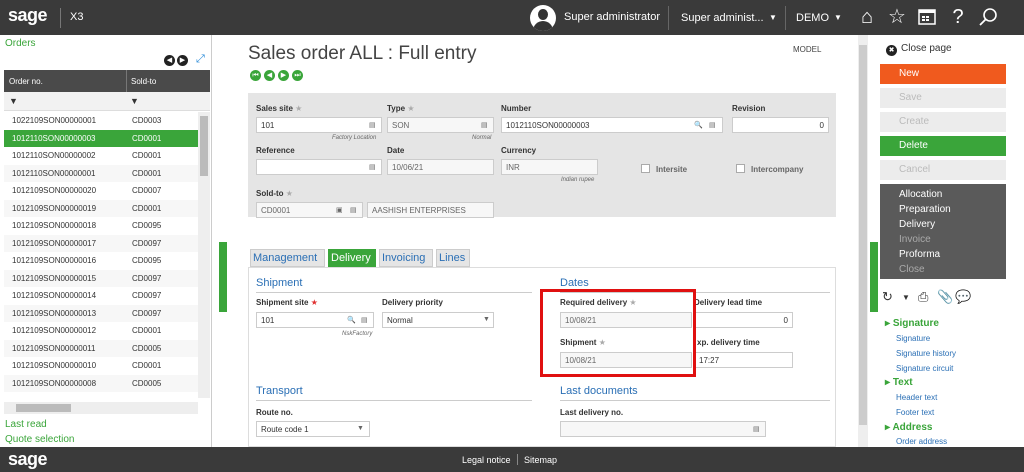  What do you see at coordinates (915, 412) in the screenshot?
I see `link-footer-text: Footer text` at bounding box center [915, 412].